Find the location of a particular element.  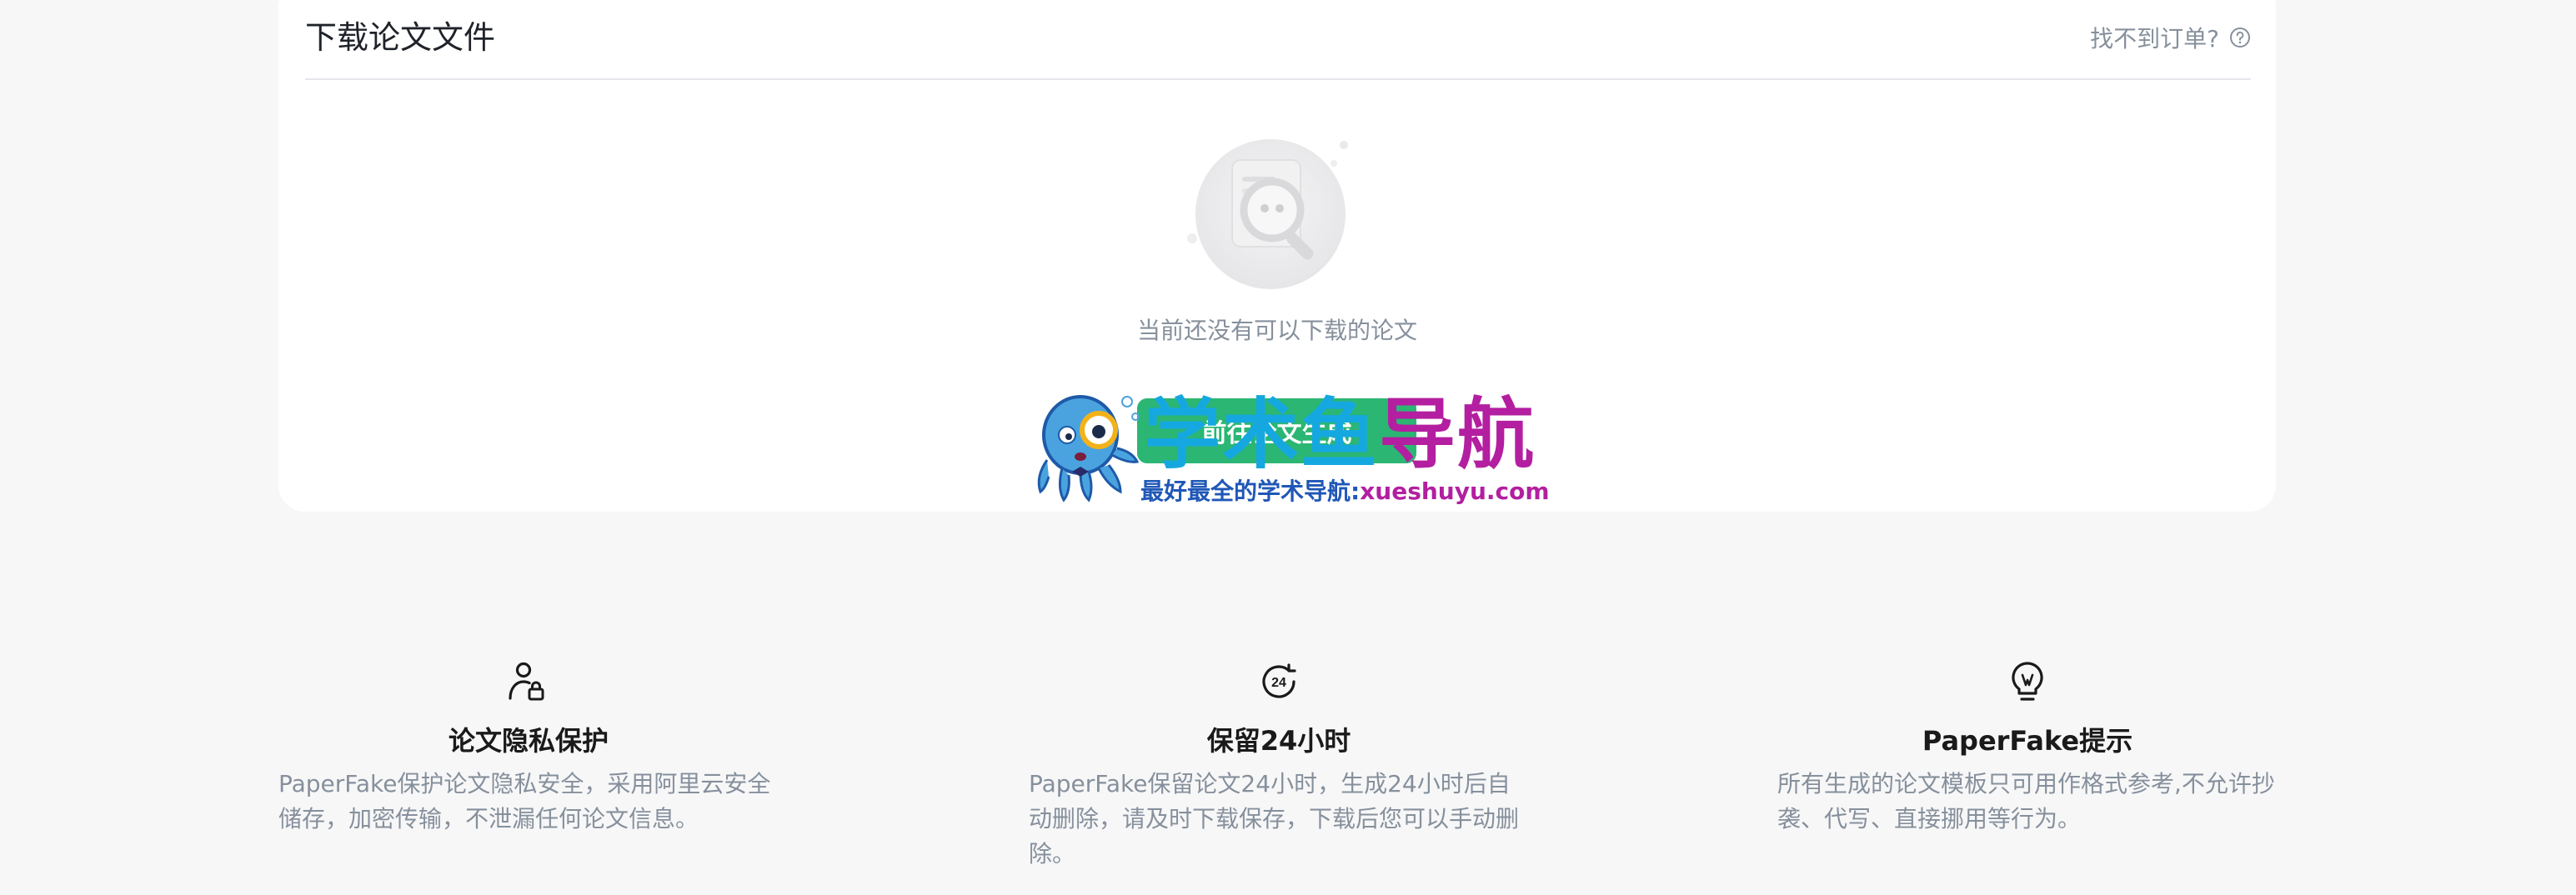

go-generate-button: 前往论文生成 is located at coordinates (1276, 431).